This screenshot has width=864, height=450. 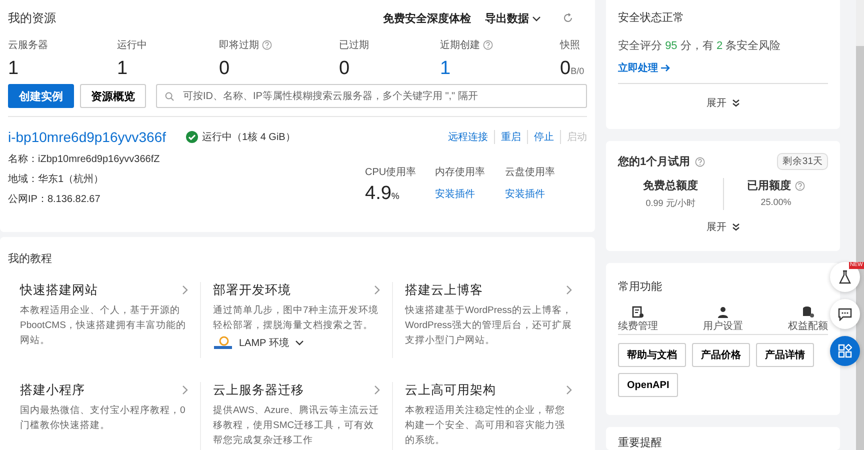 What do you see at coordinates (638, 319) in the screenshot?
I see `shortcut-item: 续费管理` at bounding box center [638, 319].